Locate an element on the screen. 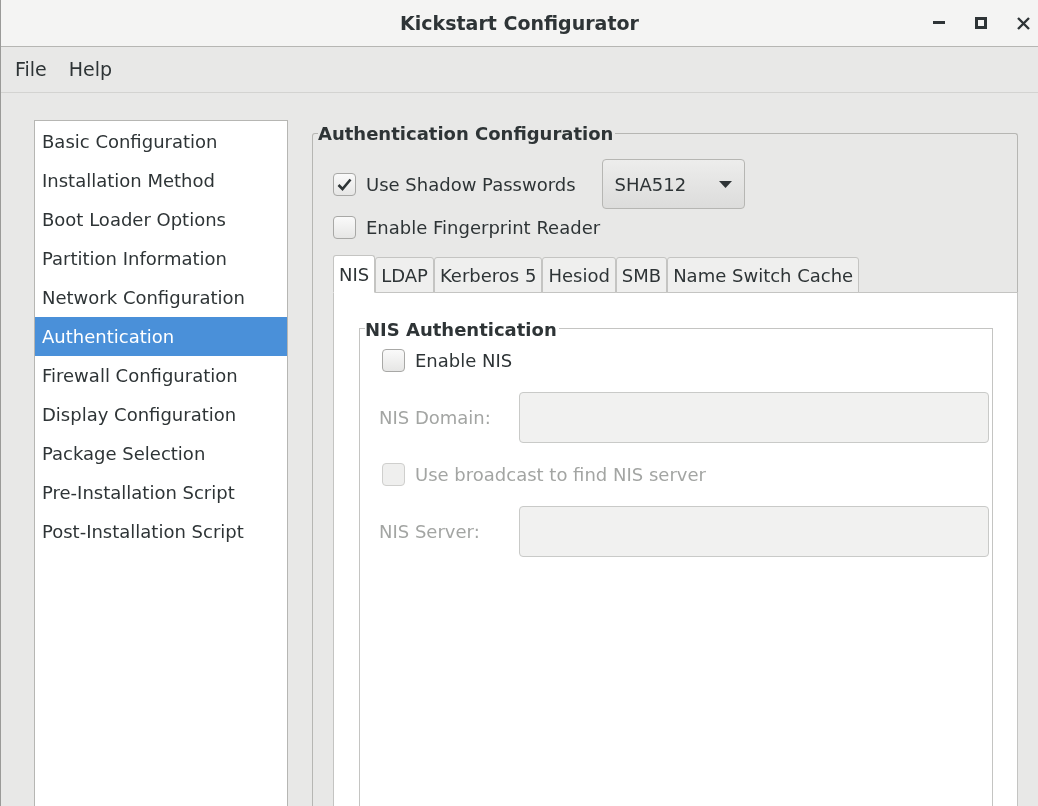 This screenshot has width=1038, height=806. sidebar-item: Partition Information is located at coordinates (161, 258).